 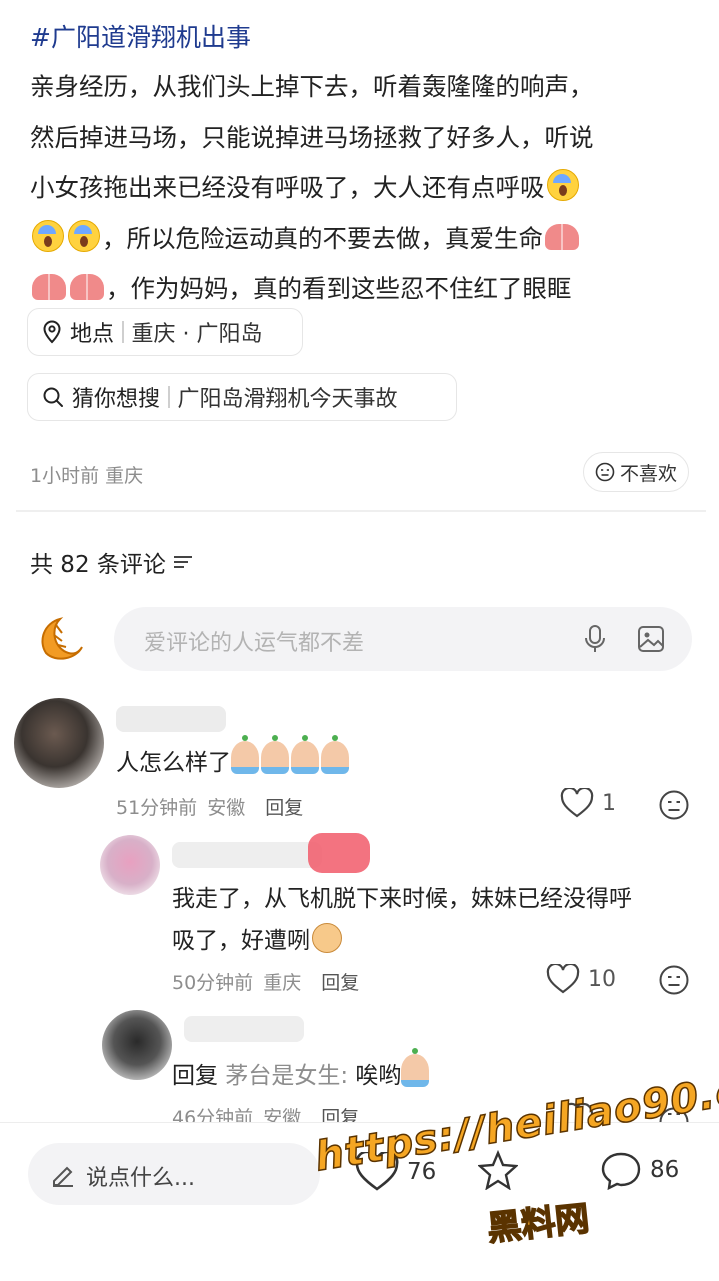 I want to click on post-comment-button: 86, so click(x=639, y=1170).